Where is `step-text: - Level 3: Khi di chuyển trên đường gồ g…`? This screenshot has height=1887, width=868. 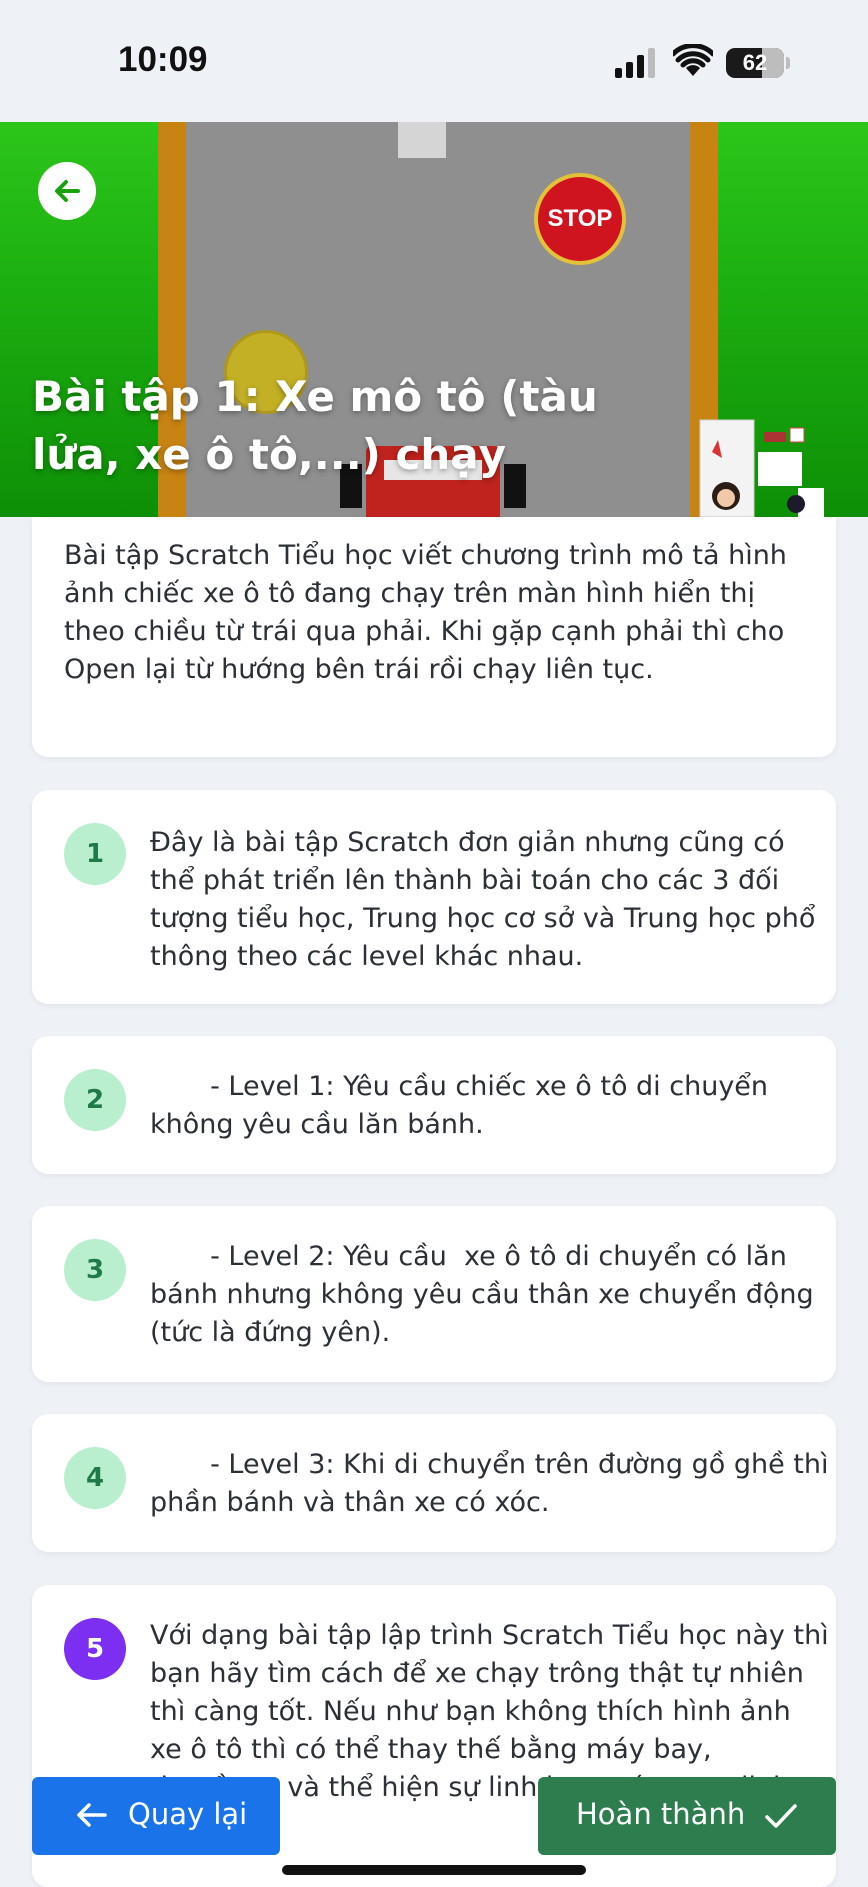
step-text: - Level 3: Khi di chuyển trên đường gồ g… is located at coordinates (494, 1483).